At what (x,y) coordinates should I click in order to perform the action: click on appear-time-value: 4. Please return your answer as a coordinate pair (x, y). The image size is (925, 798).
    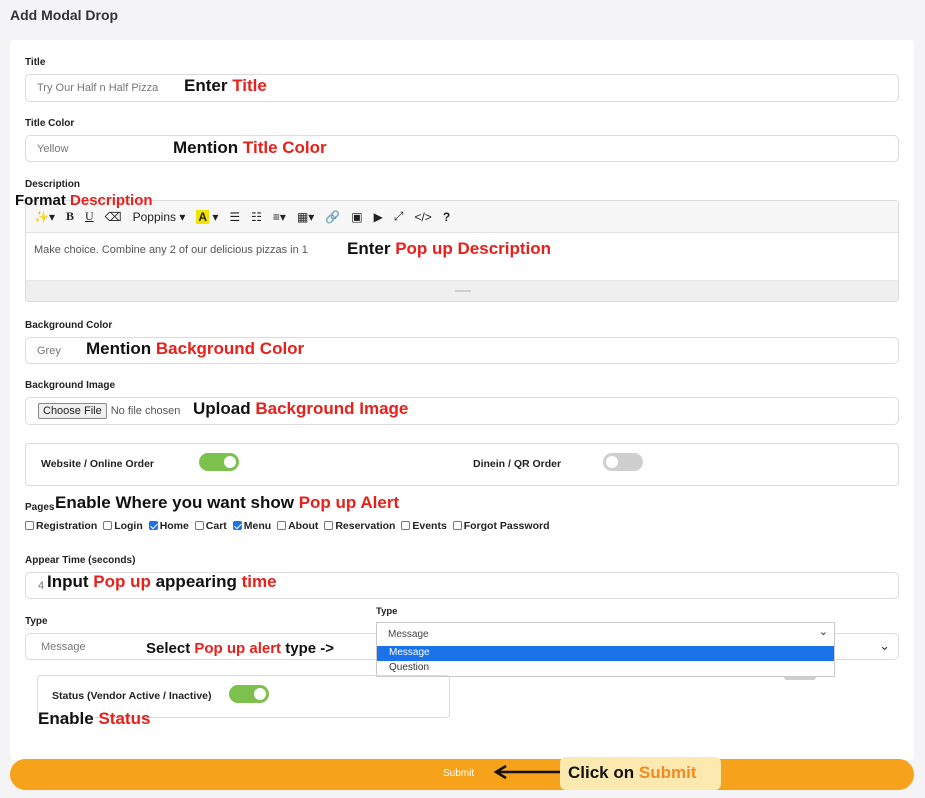
    Looking at the image, I should click on (41, 585).